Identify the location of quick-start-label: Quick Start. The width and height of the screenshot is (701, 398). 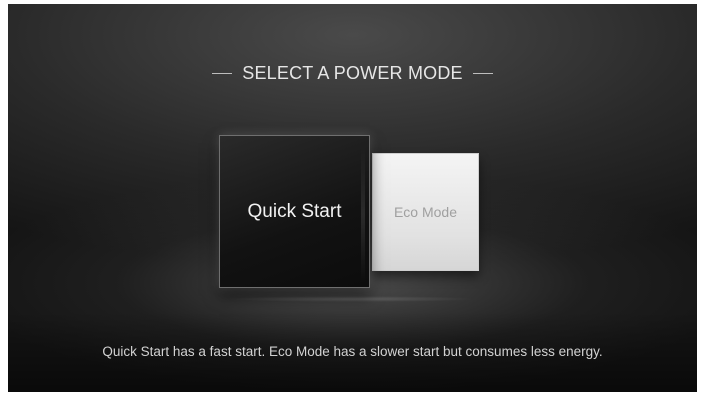
(294, 211).